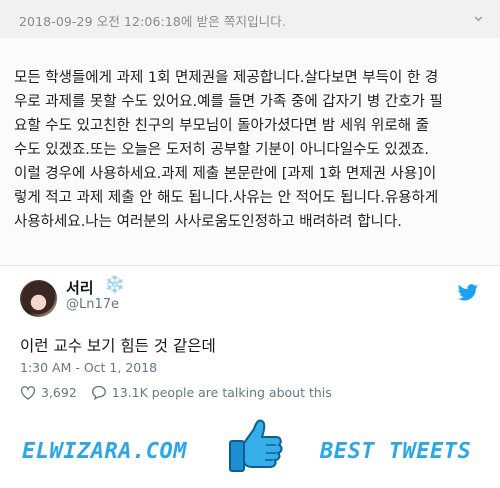 Image resolution: width=500 pixels, height=488 pixels. Describe the element at coordinates (396, 451) in the screenshot. I see `tagline: BEST TWEETS` at that location.